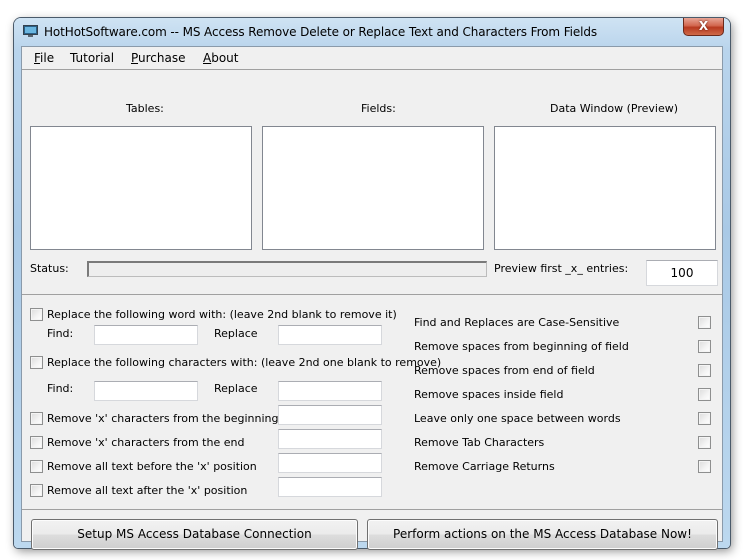 The image size is (744, 560). I want to click on menu-bar: File Tutorial Purchase About, so click(372, 58).